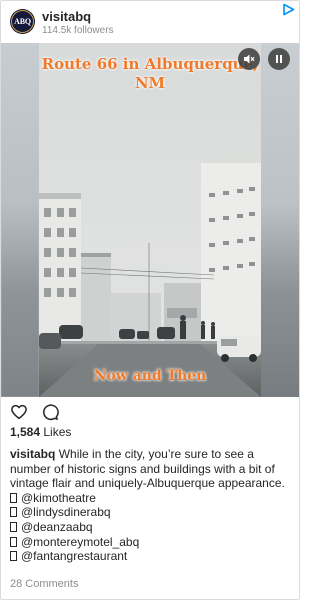 This screenshot has width=320, height=600. What do you see at coordinates (66, 512) in the screenshot?
I see `mention-link: @lindysdinerabq` at bounding box center [66, 512].